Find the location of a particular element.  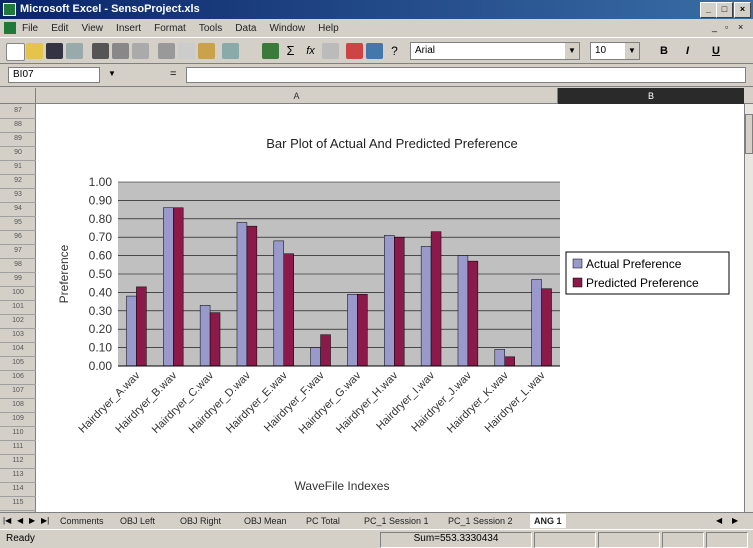

row-header: 98 is located at coordinates (18, 265).